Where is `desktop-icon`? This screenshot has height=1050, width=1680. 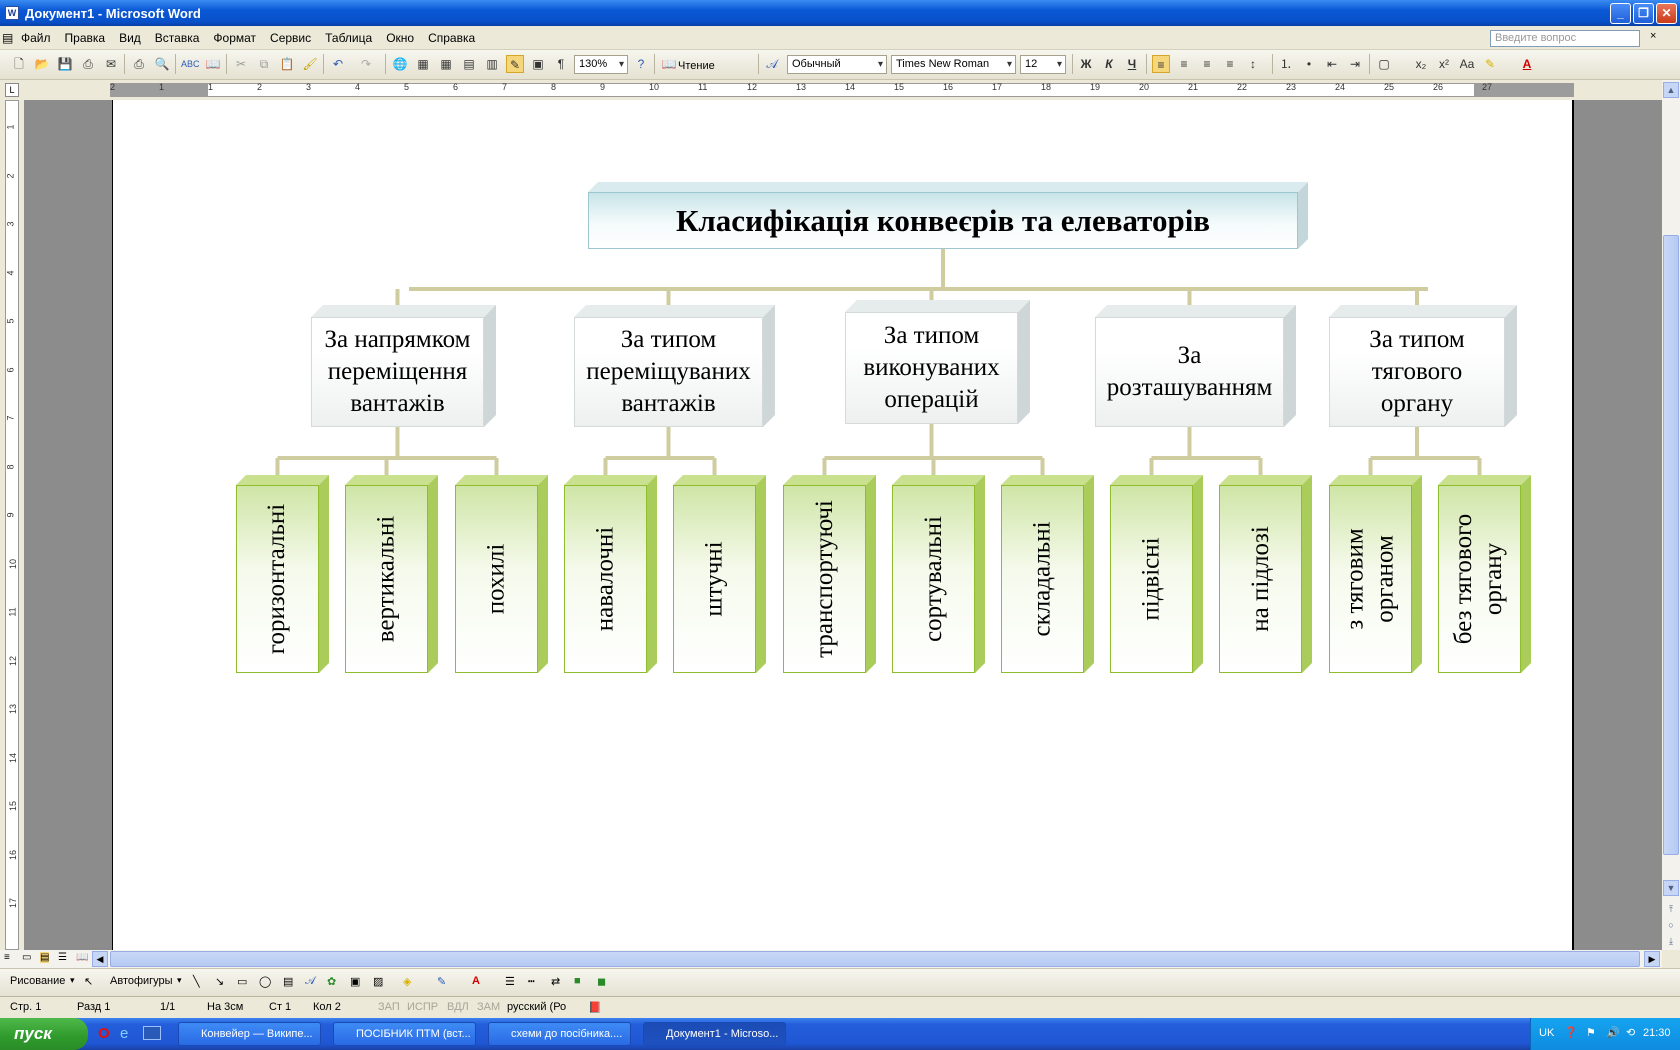
desktop-icon is located at coordinates (152, 1033).